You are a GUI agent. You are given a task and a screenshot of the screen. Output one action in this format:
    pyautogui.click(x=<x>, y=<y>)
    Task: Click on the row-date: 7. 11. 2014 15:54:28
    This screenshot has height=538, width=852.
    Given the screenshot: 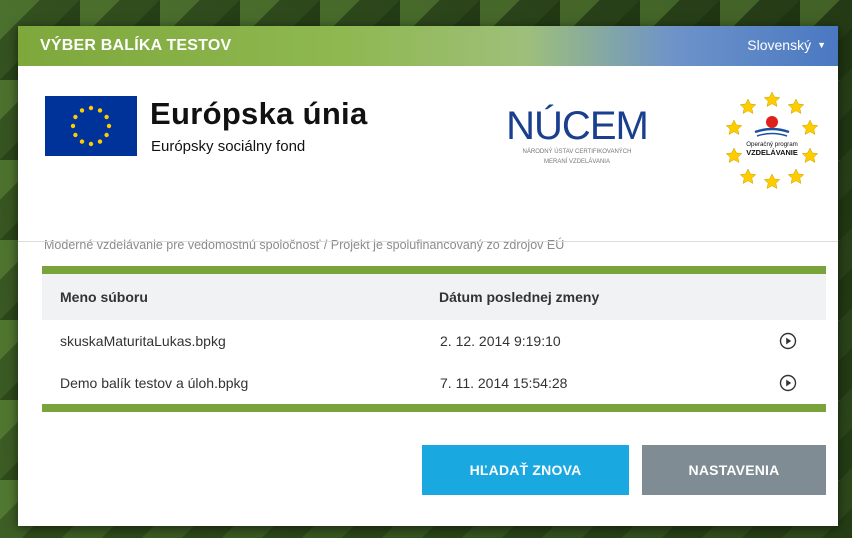 What is the action you would take?
    pyautogui.click(x=504, y=383)
    